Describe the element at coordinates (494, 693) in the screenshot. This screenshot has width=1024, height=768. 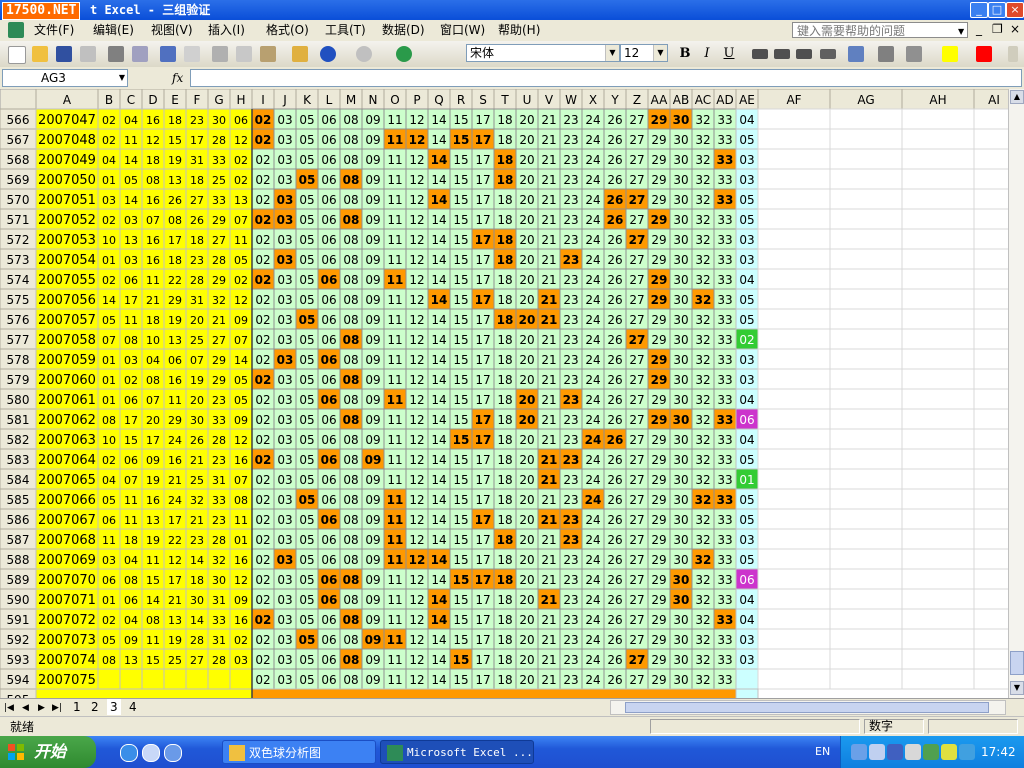
I see `pool-cell` at that location.